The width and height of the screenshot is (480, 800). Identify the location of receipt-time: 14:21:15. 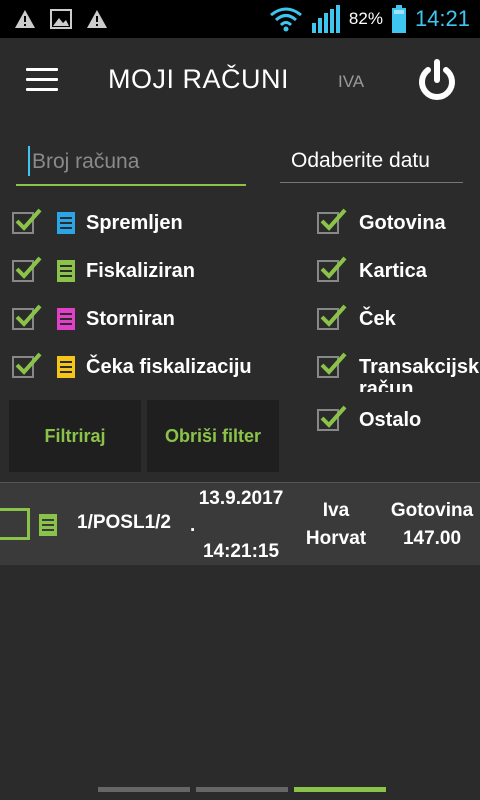
(241, 551).